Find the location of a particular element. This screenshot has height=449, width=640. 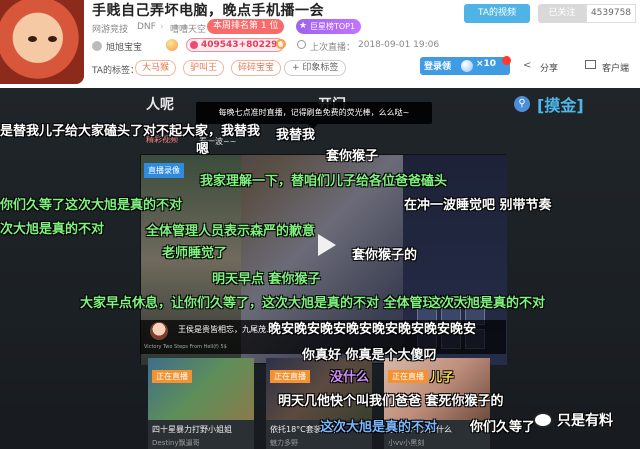

danmaku-comment: 嗯 is located at coordinates (203, 149).